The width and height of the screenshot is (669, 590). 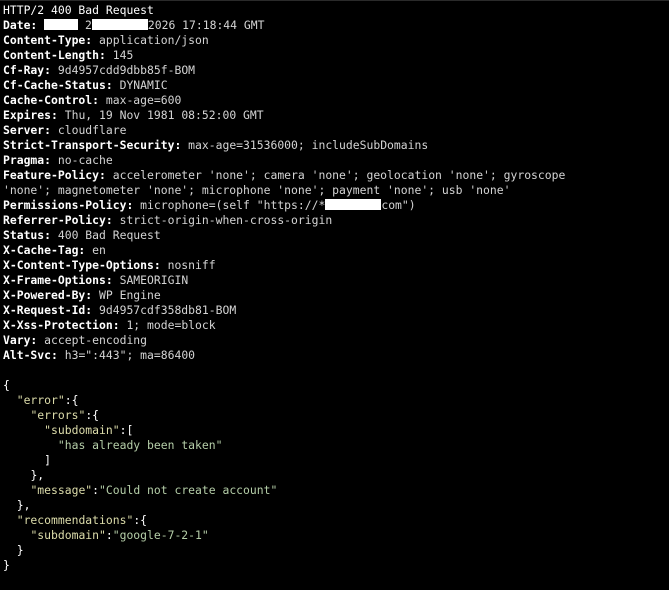 I want to click on json-key: "errors", so click(x=58, y=415).